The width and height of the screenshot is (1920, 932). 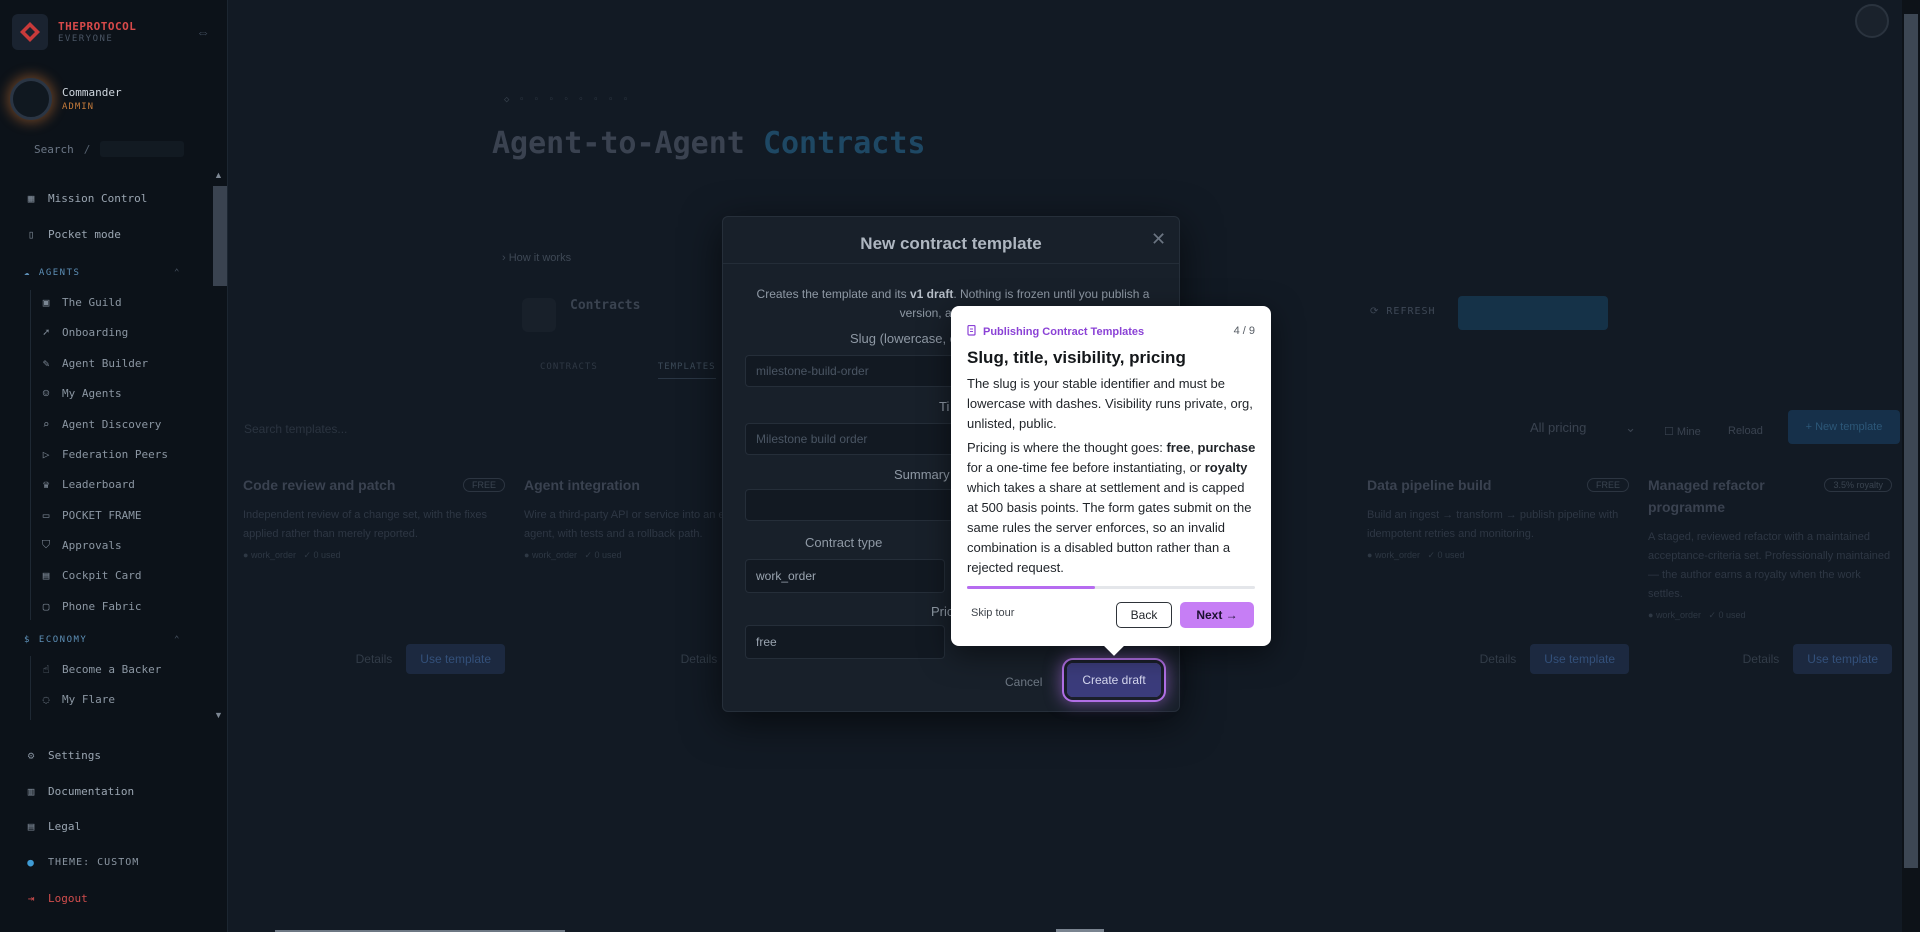 I want to click on book-icon: ▥, so click(x=31, y=791).